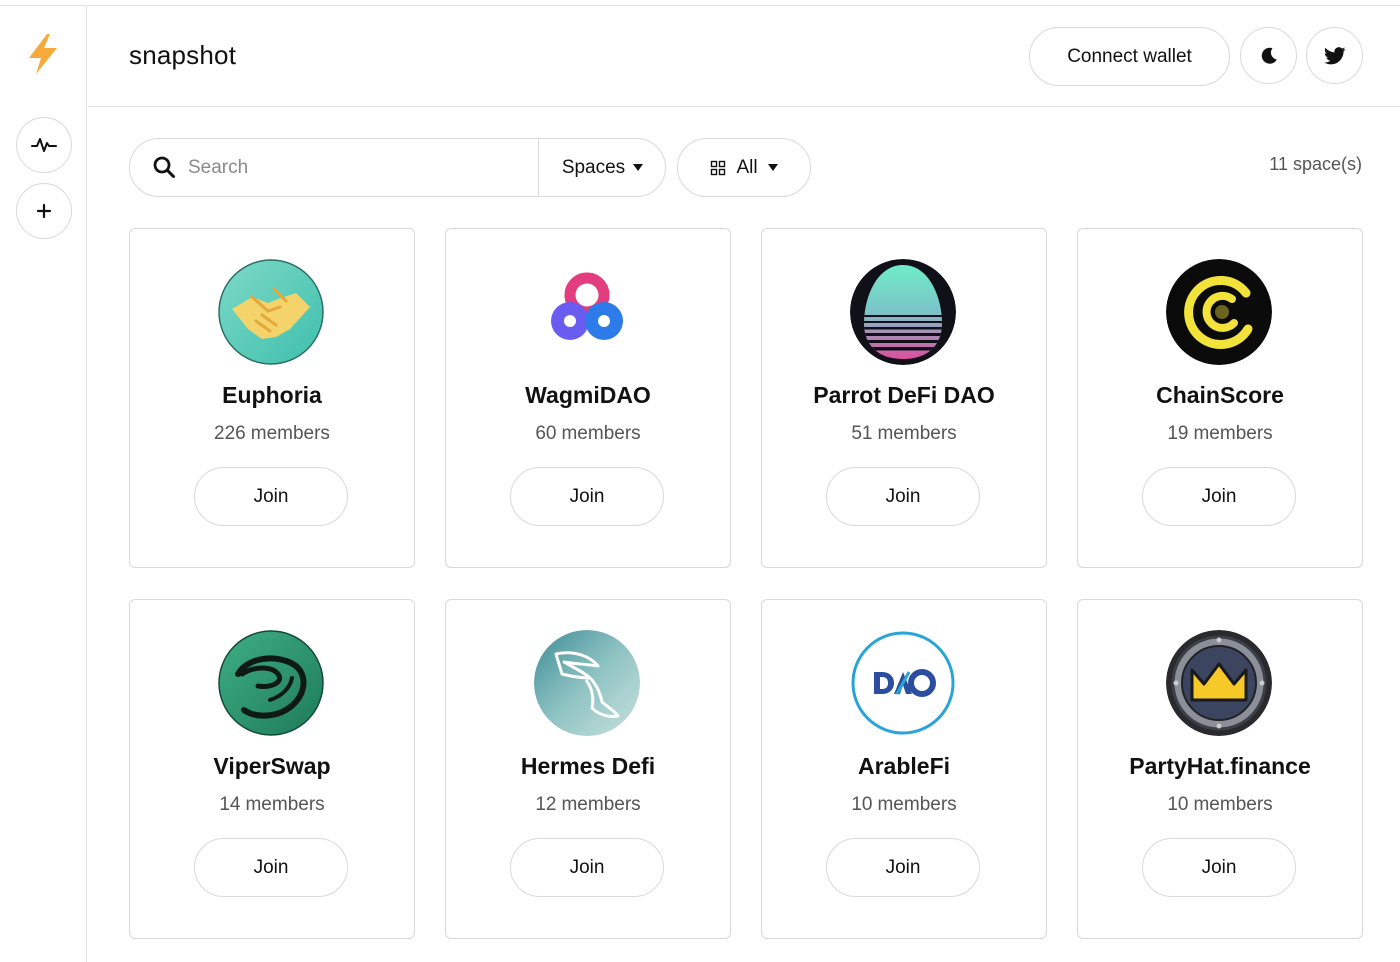  I want to click on category-filter-label: All, so click(747, 167).